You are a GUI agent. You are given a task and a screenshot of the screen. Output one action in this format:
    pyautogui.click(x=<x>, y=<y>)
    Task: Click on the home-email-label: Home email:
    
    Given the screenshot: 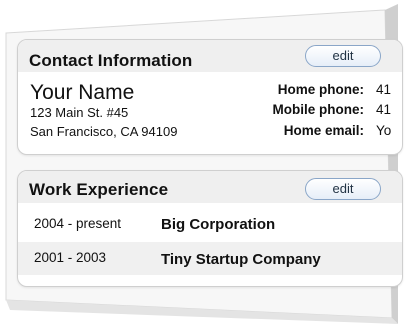 What is the action you would take?
    pyautogui.click(x=323, y=130)
    